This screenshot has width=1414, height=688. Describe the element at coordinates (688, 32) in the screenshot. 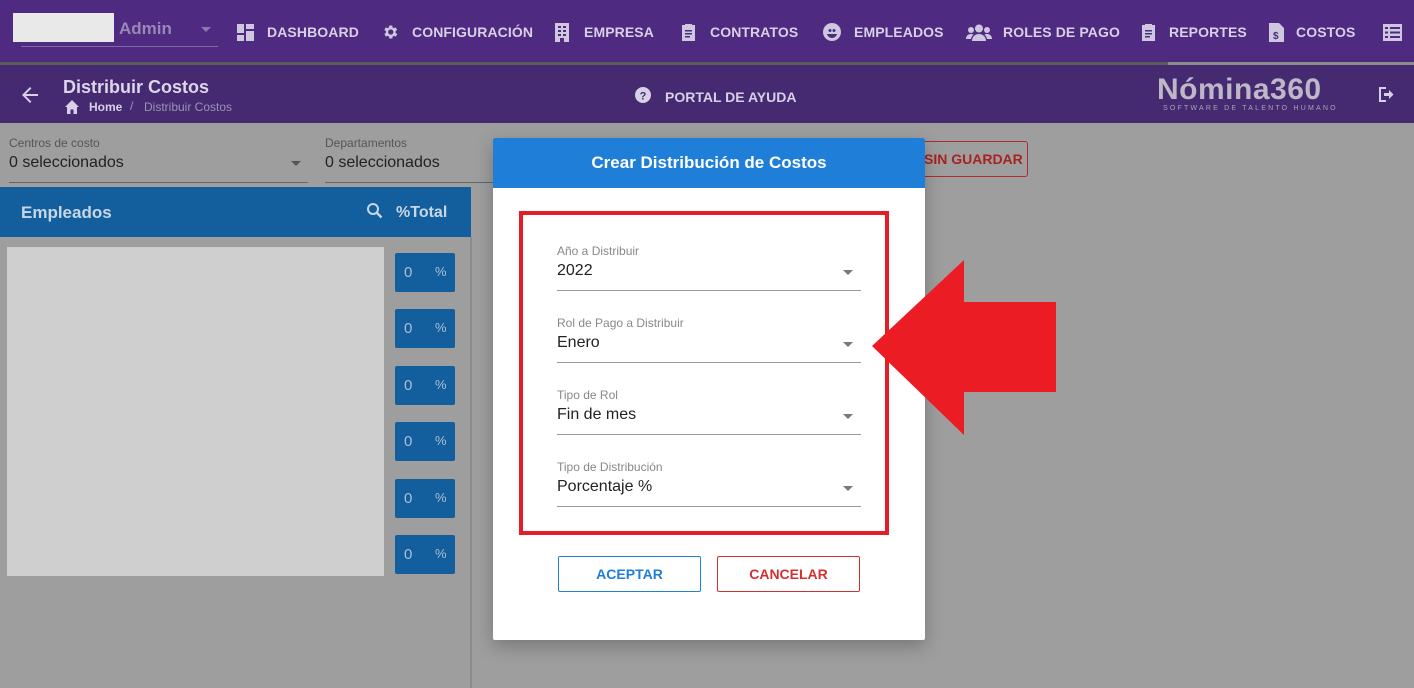

I see `clipboard-icon` at that location.